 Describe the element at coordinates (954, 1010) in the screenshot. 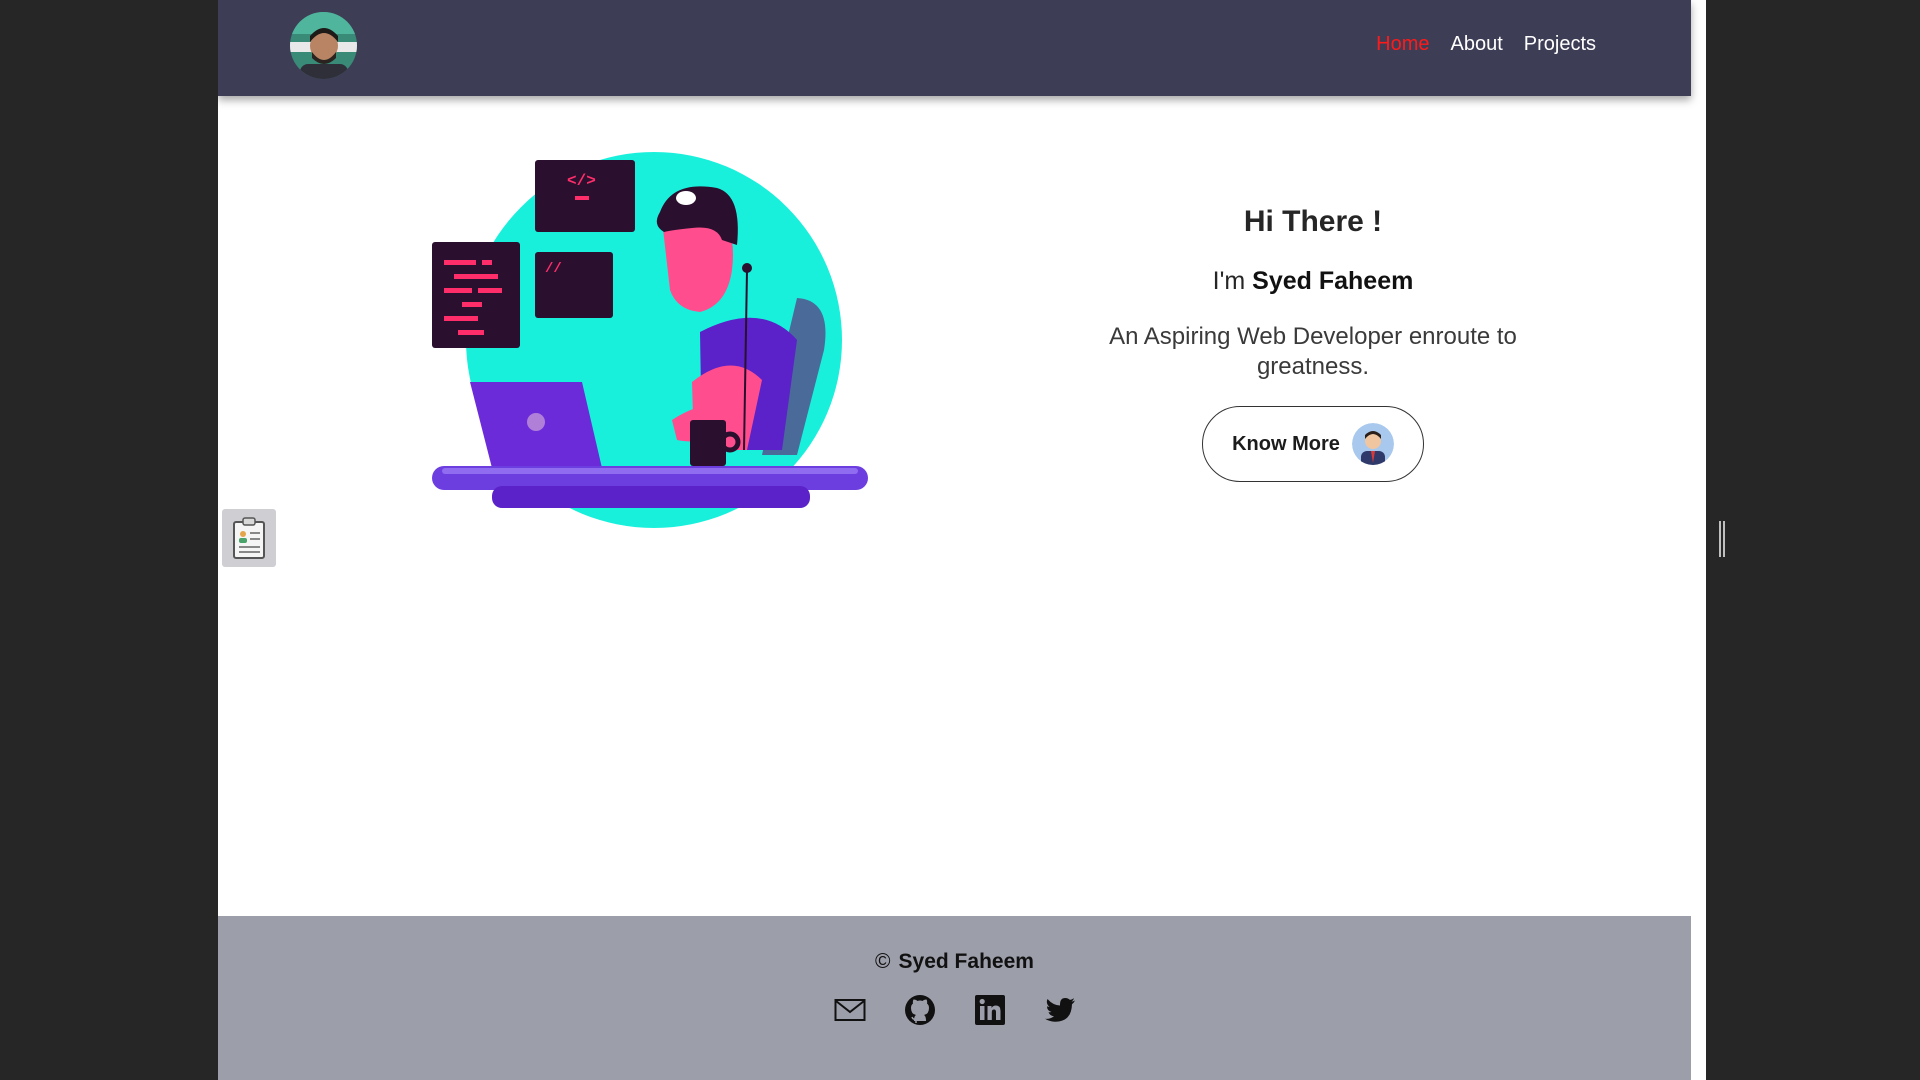

I see `social-links` at that location.